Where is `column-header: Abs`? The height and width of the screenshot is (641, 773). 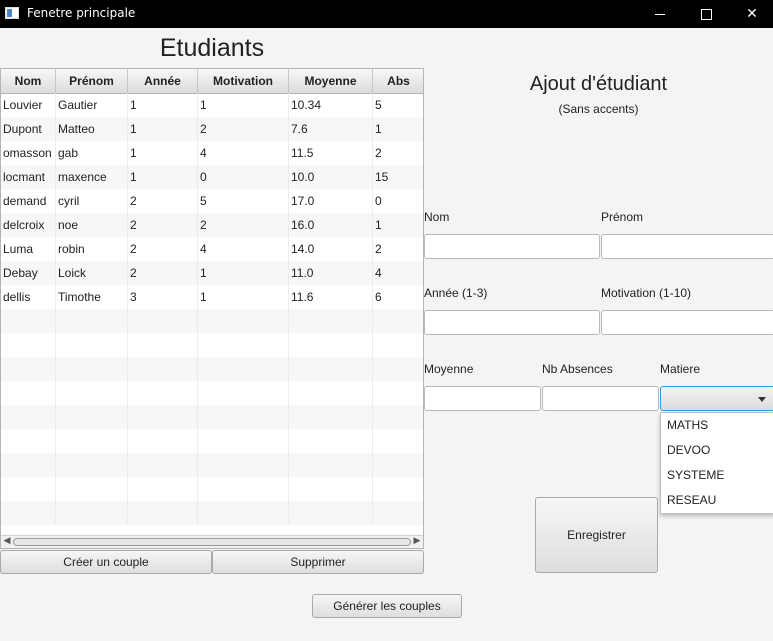 column-header: Abs is located at coordinates (398, 81).